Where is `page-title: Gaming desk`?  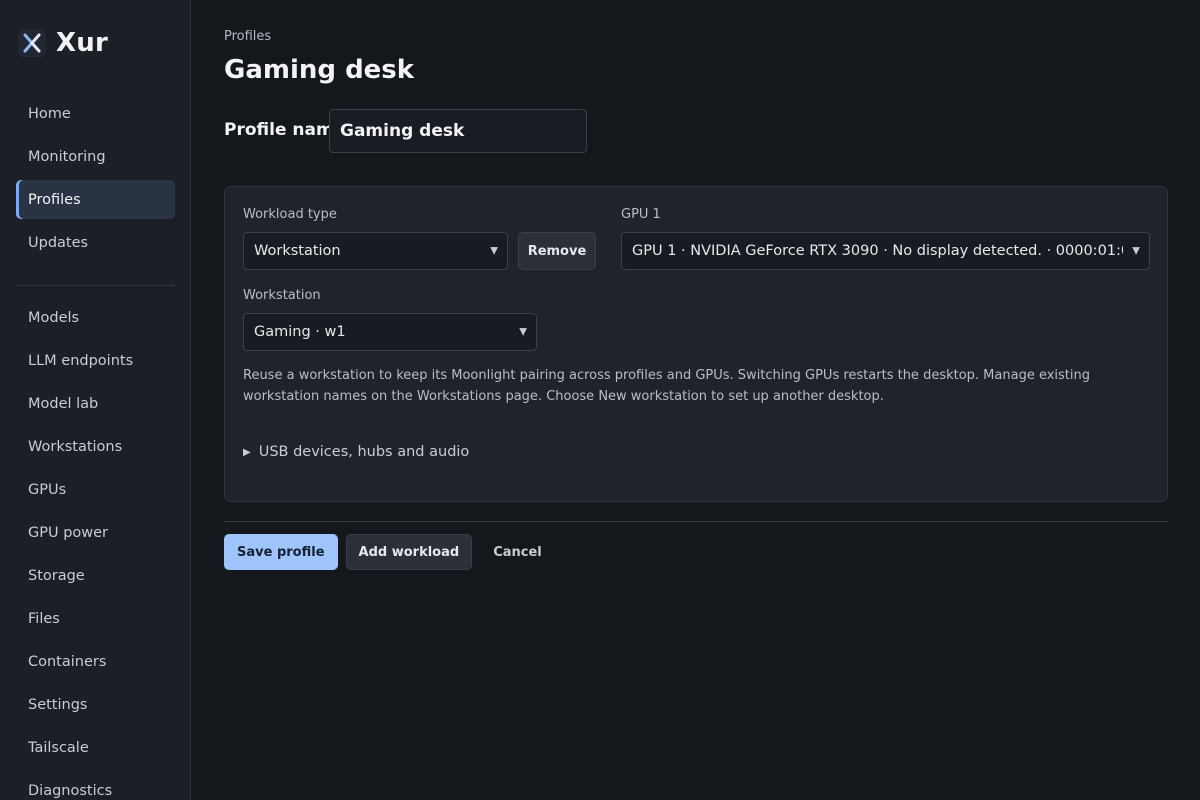
page-title: Gaming desk is located at coordinates (319, 70).